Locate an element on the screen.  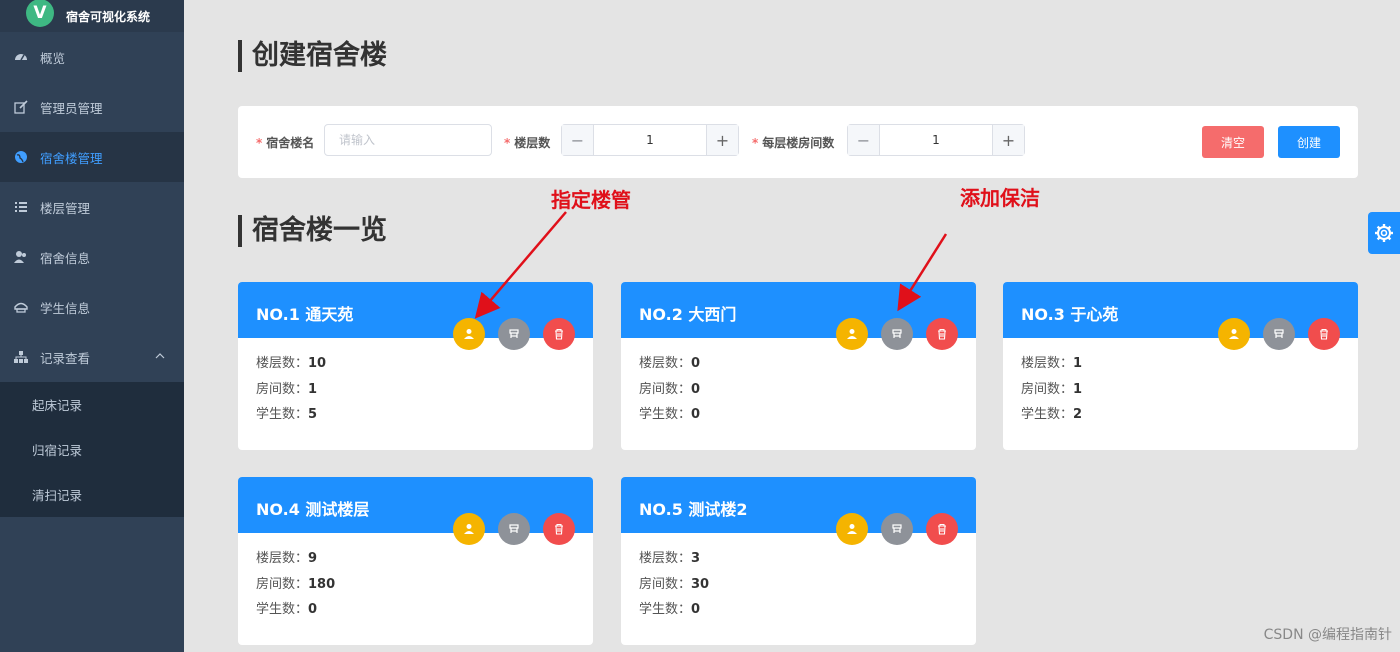
floors-stat: 楼层数：3 is located at coordinates (670, 558).